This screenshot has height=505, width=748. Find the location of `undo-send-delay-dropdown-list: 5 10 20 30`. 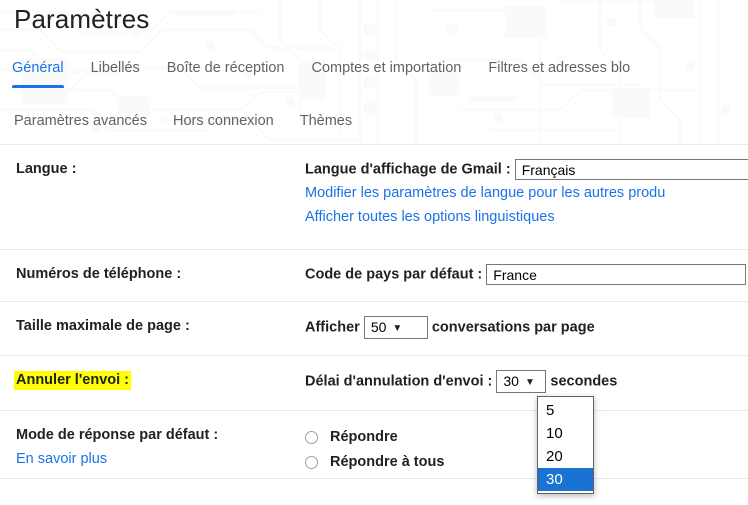

undo-send-delay-dropdown-list: 5 10 20 30 is located at coordinates (565, 445).